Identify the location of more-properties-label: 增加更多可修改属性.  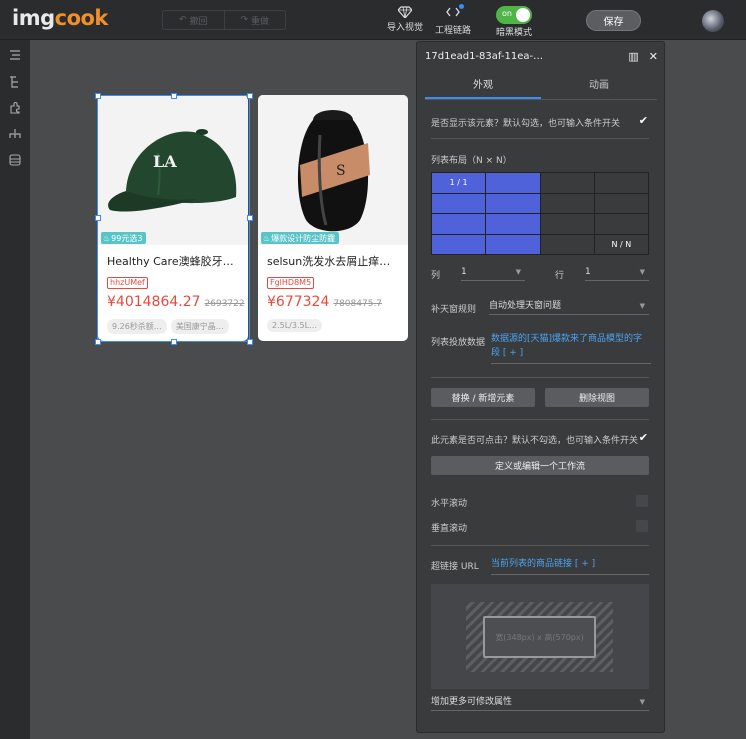
(472, 702).